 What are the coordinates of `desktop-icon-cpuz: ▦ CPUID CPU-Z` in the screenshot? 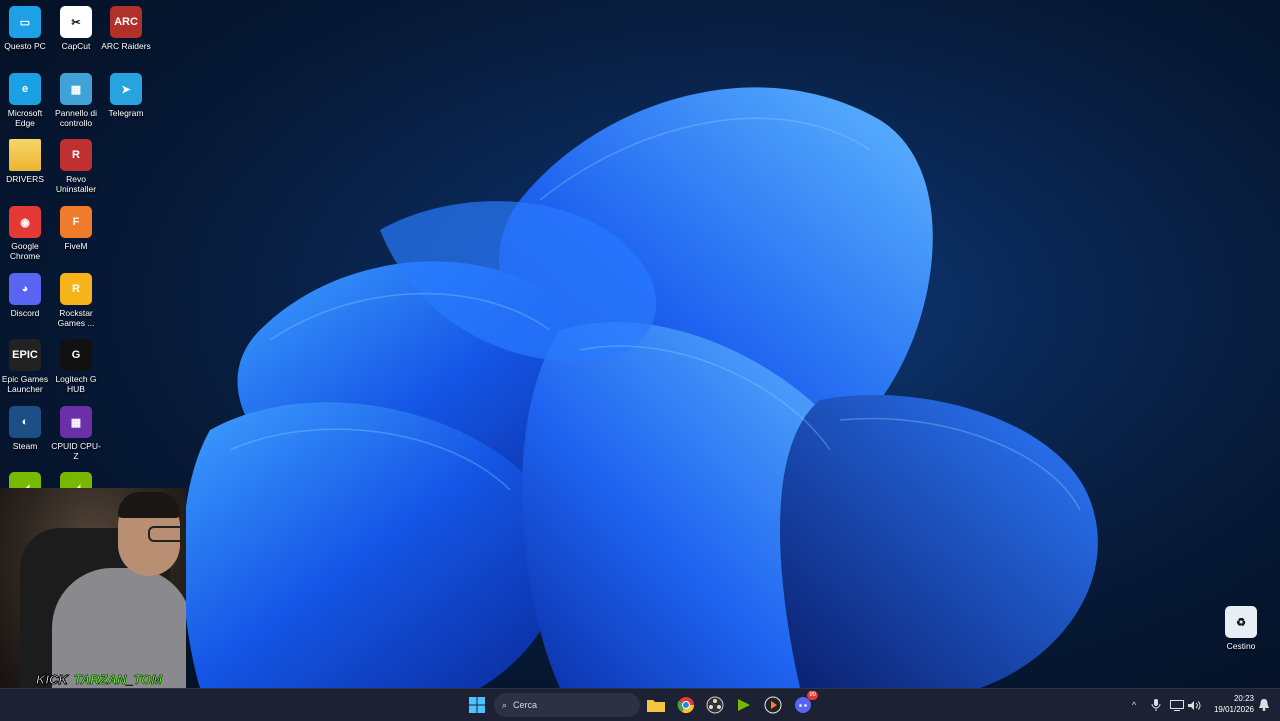 It's located at (76, 433).